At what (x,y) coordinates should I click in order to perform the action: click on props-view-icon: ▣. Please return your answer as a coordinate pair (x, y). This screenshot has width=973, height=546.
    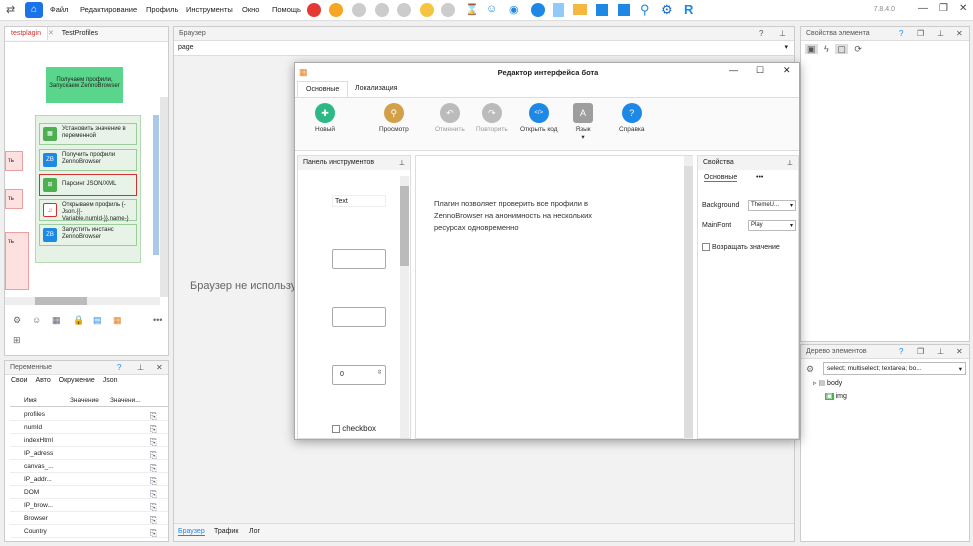
    Looking at the image, I should click on (811, 49).